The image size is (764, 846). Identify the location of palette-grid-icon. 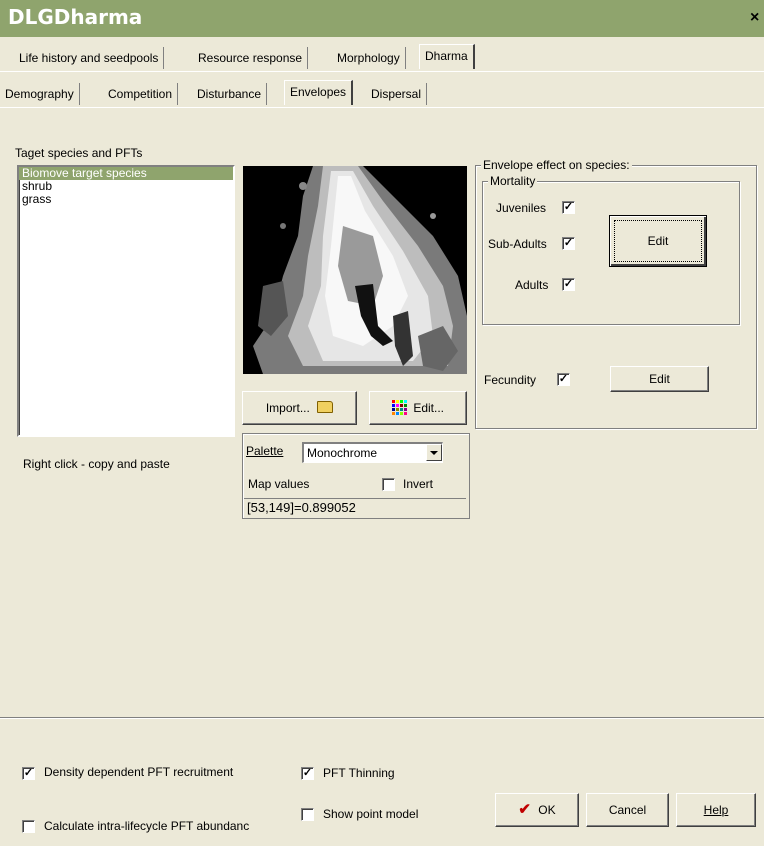
(399, 405).